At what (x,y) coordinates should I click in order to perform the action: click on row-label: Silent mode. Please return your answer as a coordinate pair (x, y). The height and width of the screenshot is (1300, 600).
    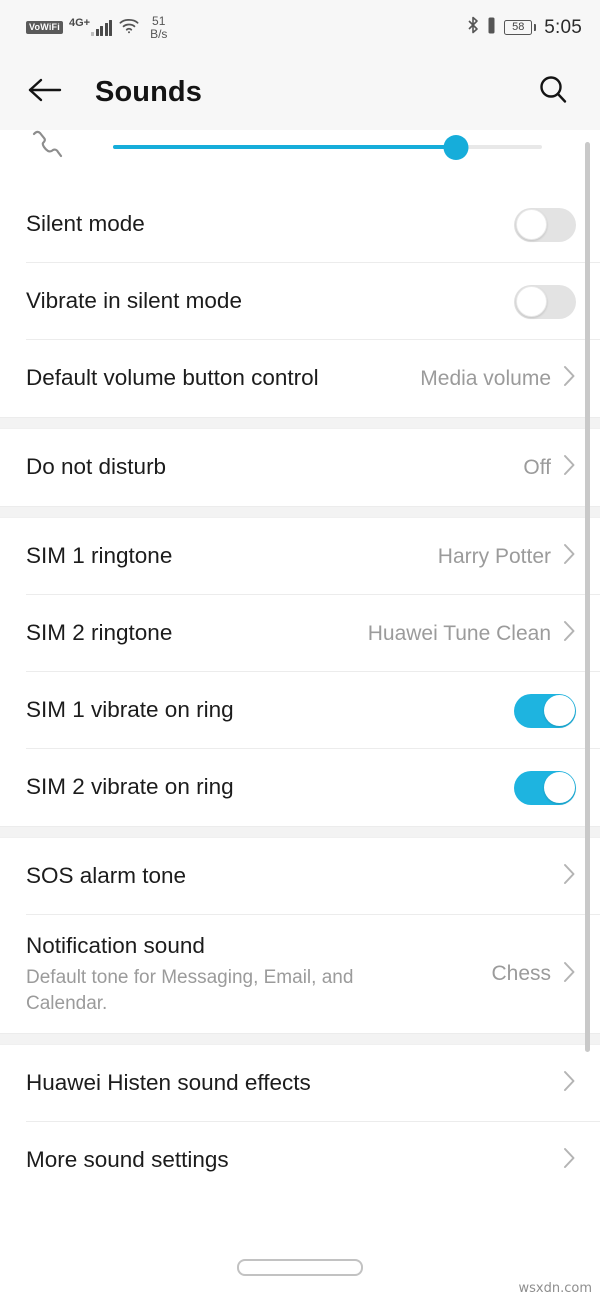
    Looking at the image, I should click on (85, 224).